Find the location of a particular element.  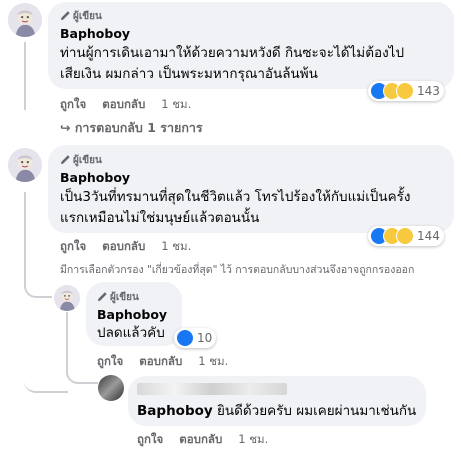

reaction-summary: 10 is located at coordinates (195, 338).